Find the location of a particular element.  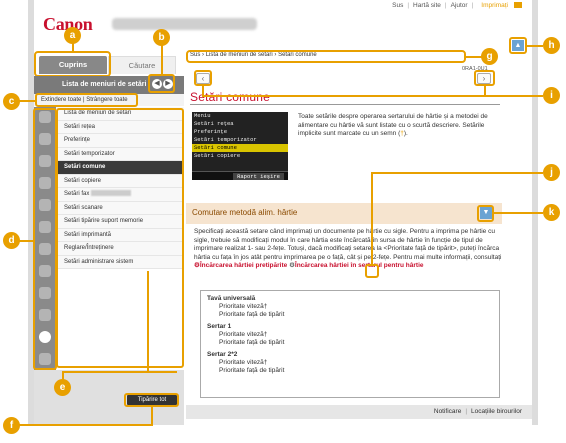

callout-line-b is located at coordinates (162, 59).